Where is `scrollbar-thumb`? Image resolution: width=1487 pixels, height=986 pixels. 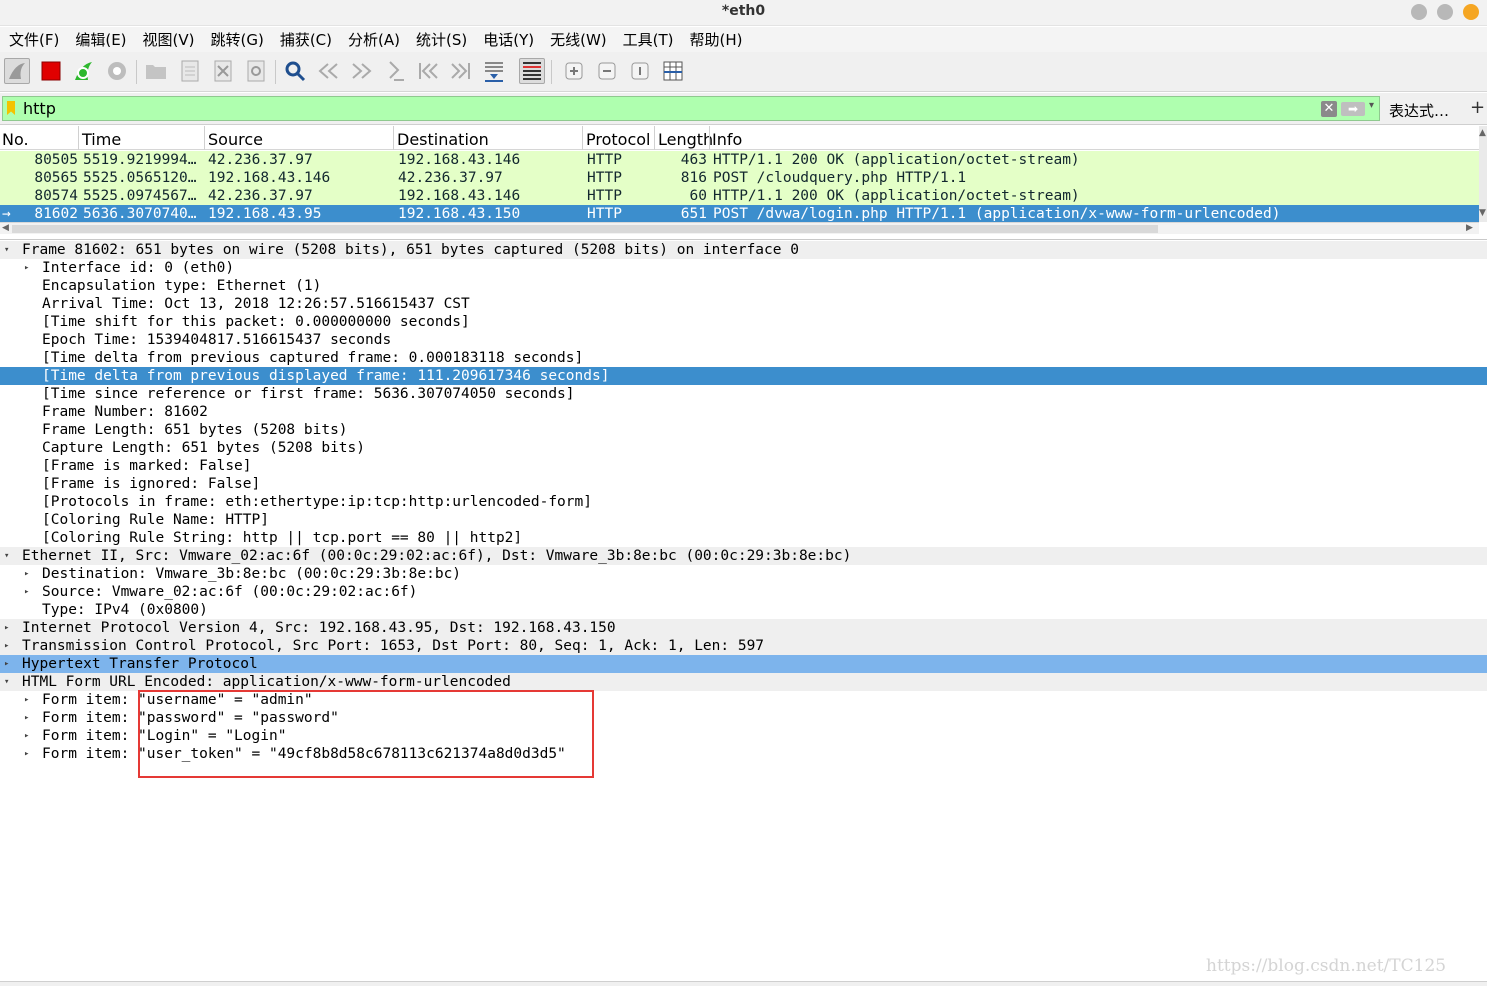 scrollbar-thumb is located at coordinates (585, 229).